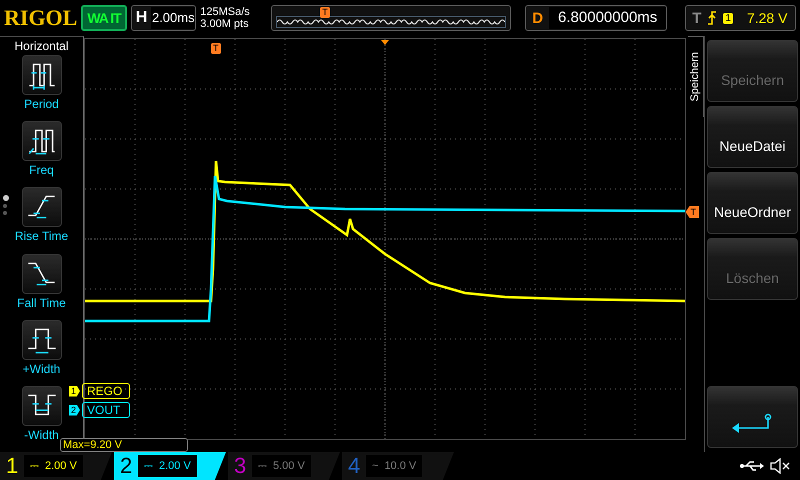 Image resolution: width=800 pixels, height=480 pixels. Describe the element at coordinates (124, 445) in the screenshot. I see `measurement-readout: Max=9.20 V` at that location.